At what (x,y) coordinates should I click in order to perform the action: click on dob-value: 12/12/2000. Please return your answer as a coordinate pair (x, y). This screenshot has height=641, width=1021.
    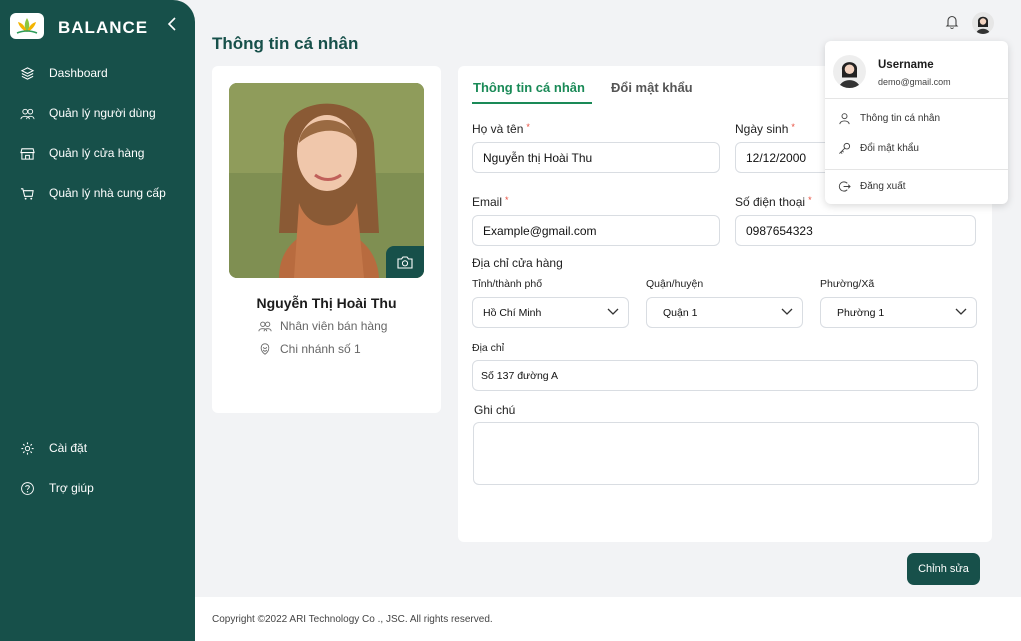
    Looking at the image, I should click on (776, 157).